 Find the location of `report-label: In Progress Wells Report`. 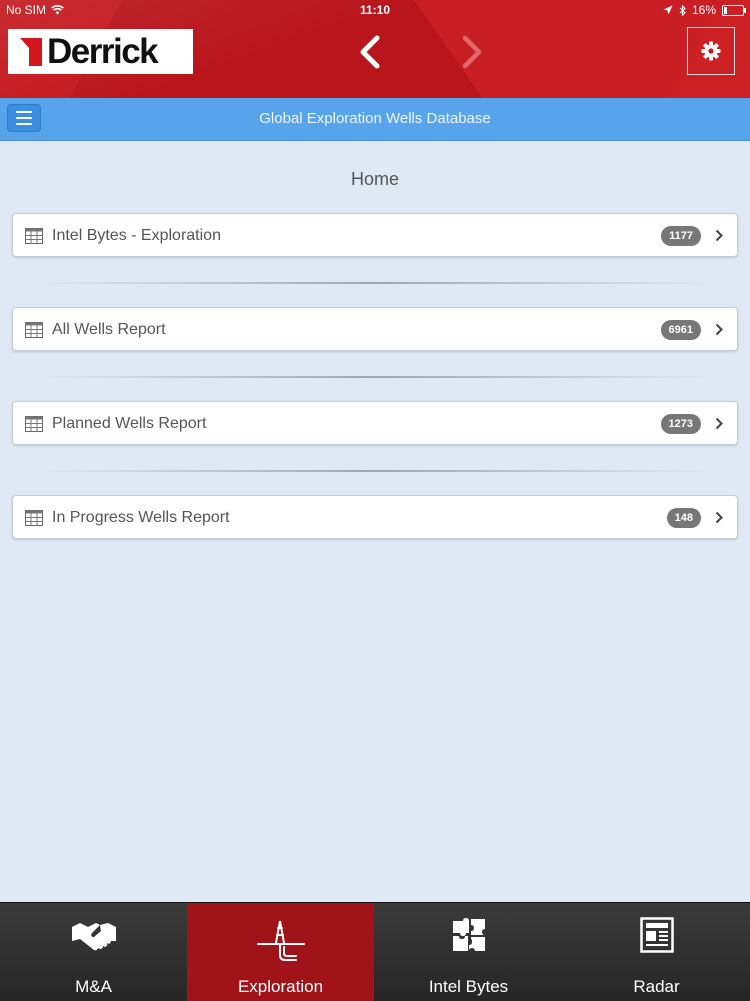

report-label: In Progress Wells Report is located at coordinates (141, 517).